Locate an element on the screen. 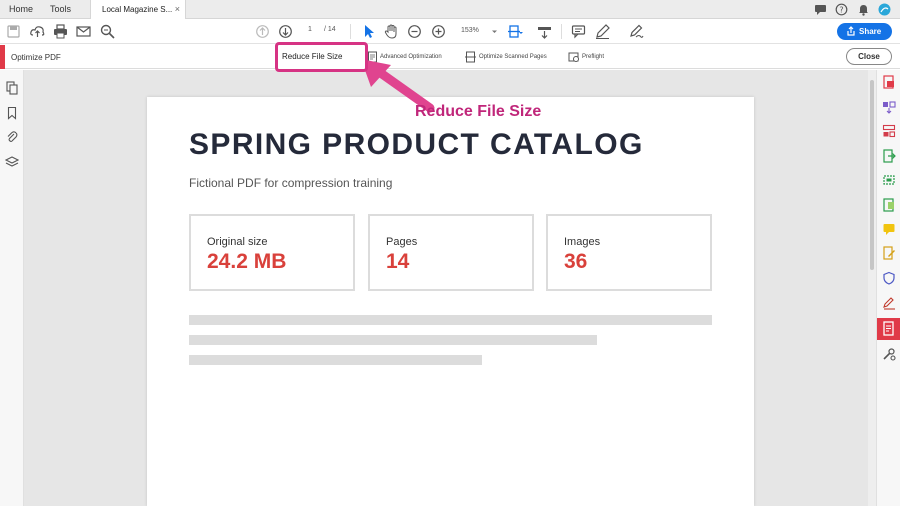 The height and width of the screenshot is (506, 900). current-page-field: 1 is located at coordinates (310, 29).